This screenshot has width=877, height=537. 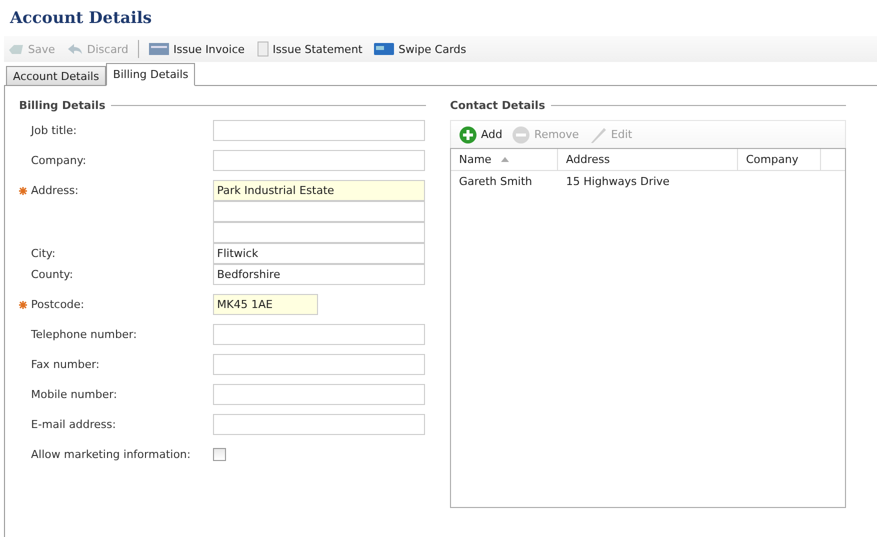 I want to click on page-icon, so click(x=262, y=49).